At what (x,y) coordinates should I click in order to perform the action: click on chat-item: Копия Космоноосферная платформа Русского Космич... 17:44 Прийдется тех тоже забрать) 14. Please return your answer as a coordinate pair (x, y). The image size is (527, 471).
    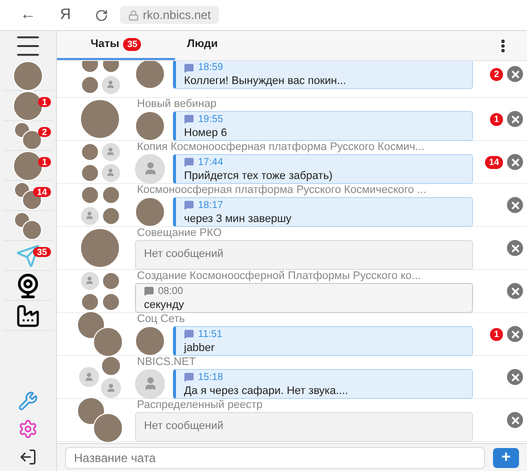
    Looking at the image, I should click on (292, 162).